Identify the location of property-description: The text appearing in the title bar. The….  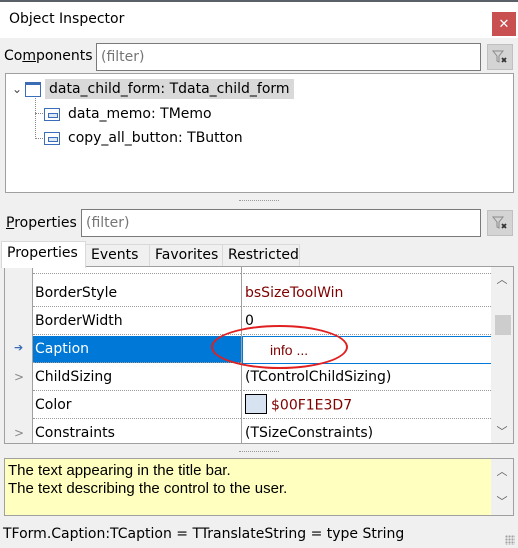
(259, 487).